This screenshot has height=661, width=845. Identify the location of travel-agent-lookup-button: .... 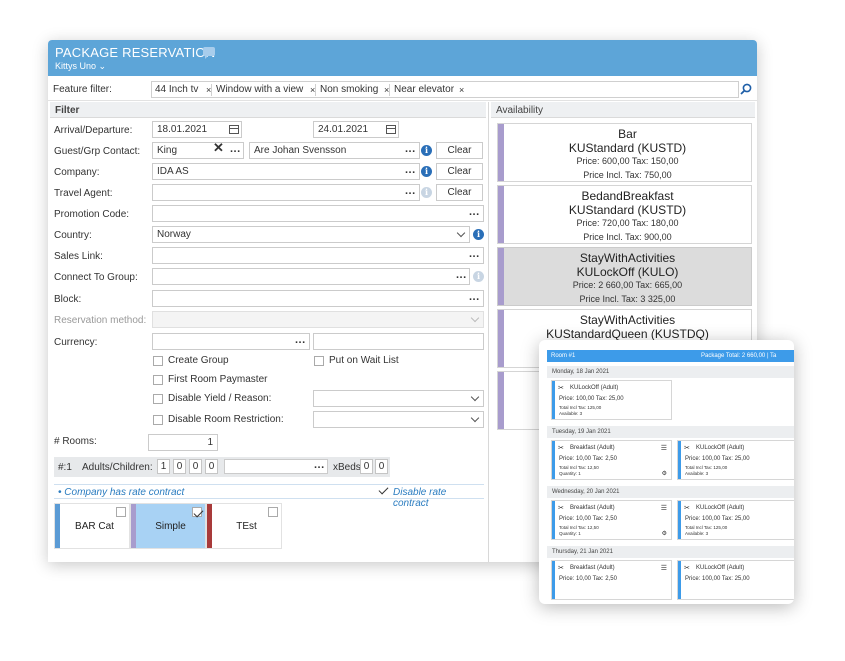
(410, 191).